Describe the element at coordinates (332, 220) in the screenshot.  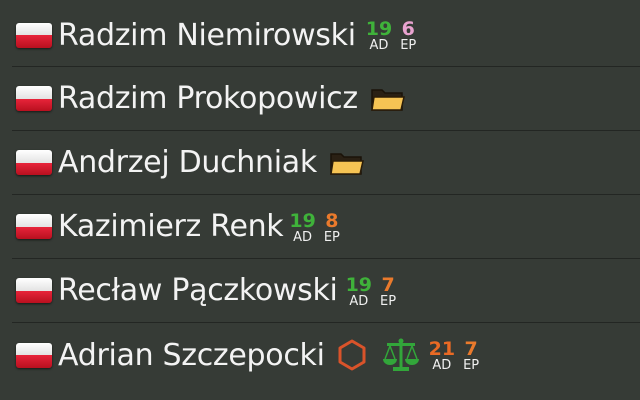
I see `ep-value: 8` at that location.